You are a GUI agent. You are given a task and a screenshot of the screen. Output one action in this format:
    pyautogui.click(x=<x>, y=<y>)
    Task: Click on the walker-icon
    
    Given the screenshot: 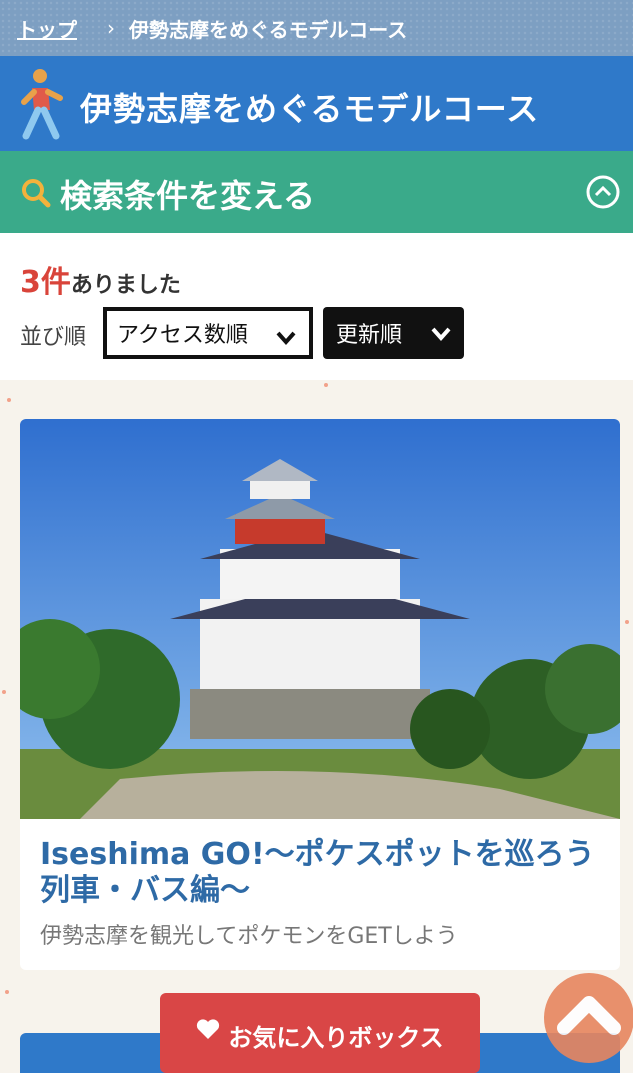 What is the action you would take?
    pyautogui.click(x=42, y=106)
    